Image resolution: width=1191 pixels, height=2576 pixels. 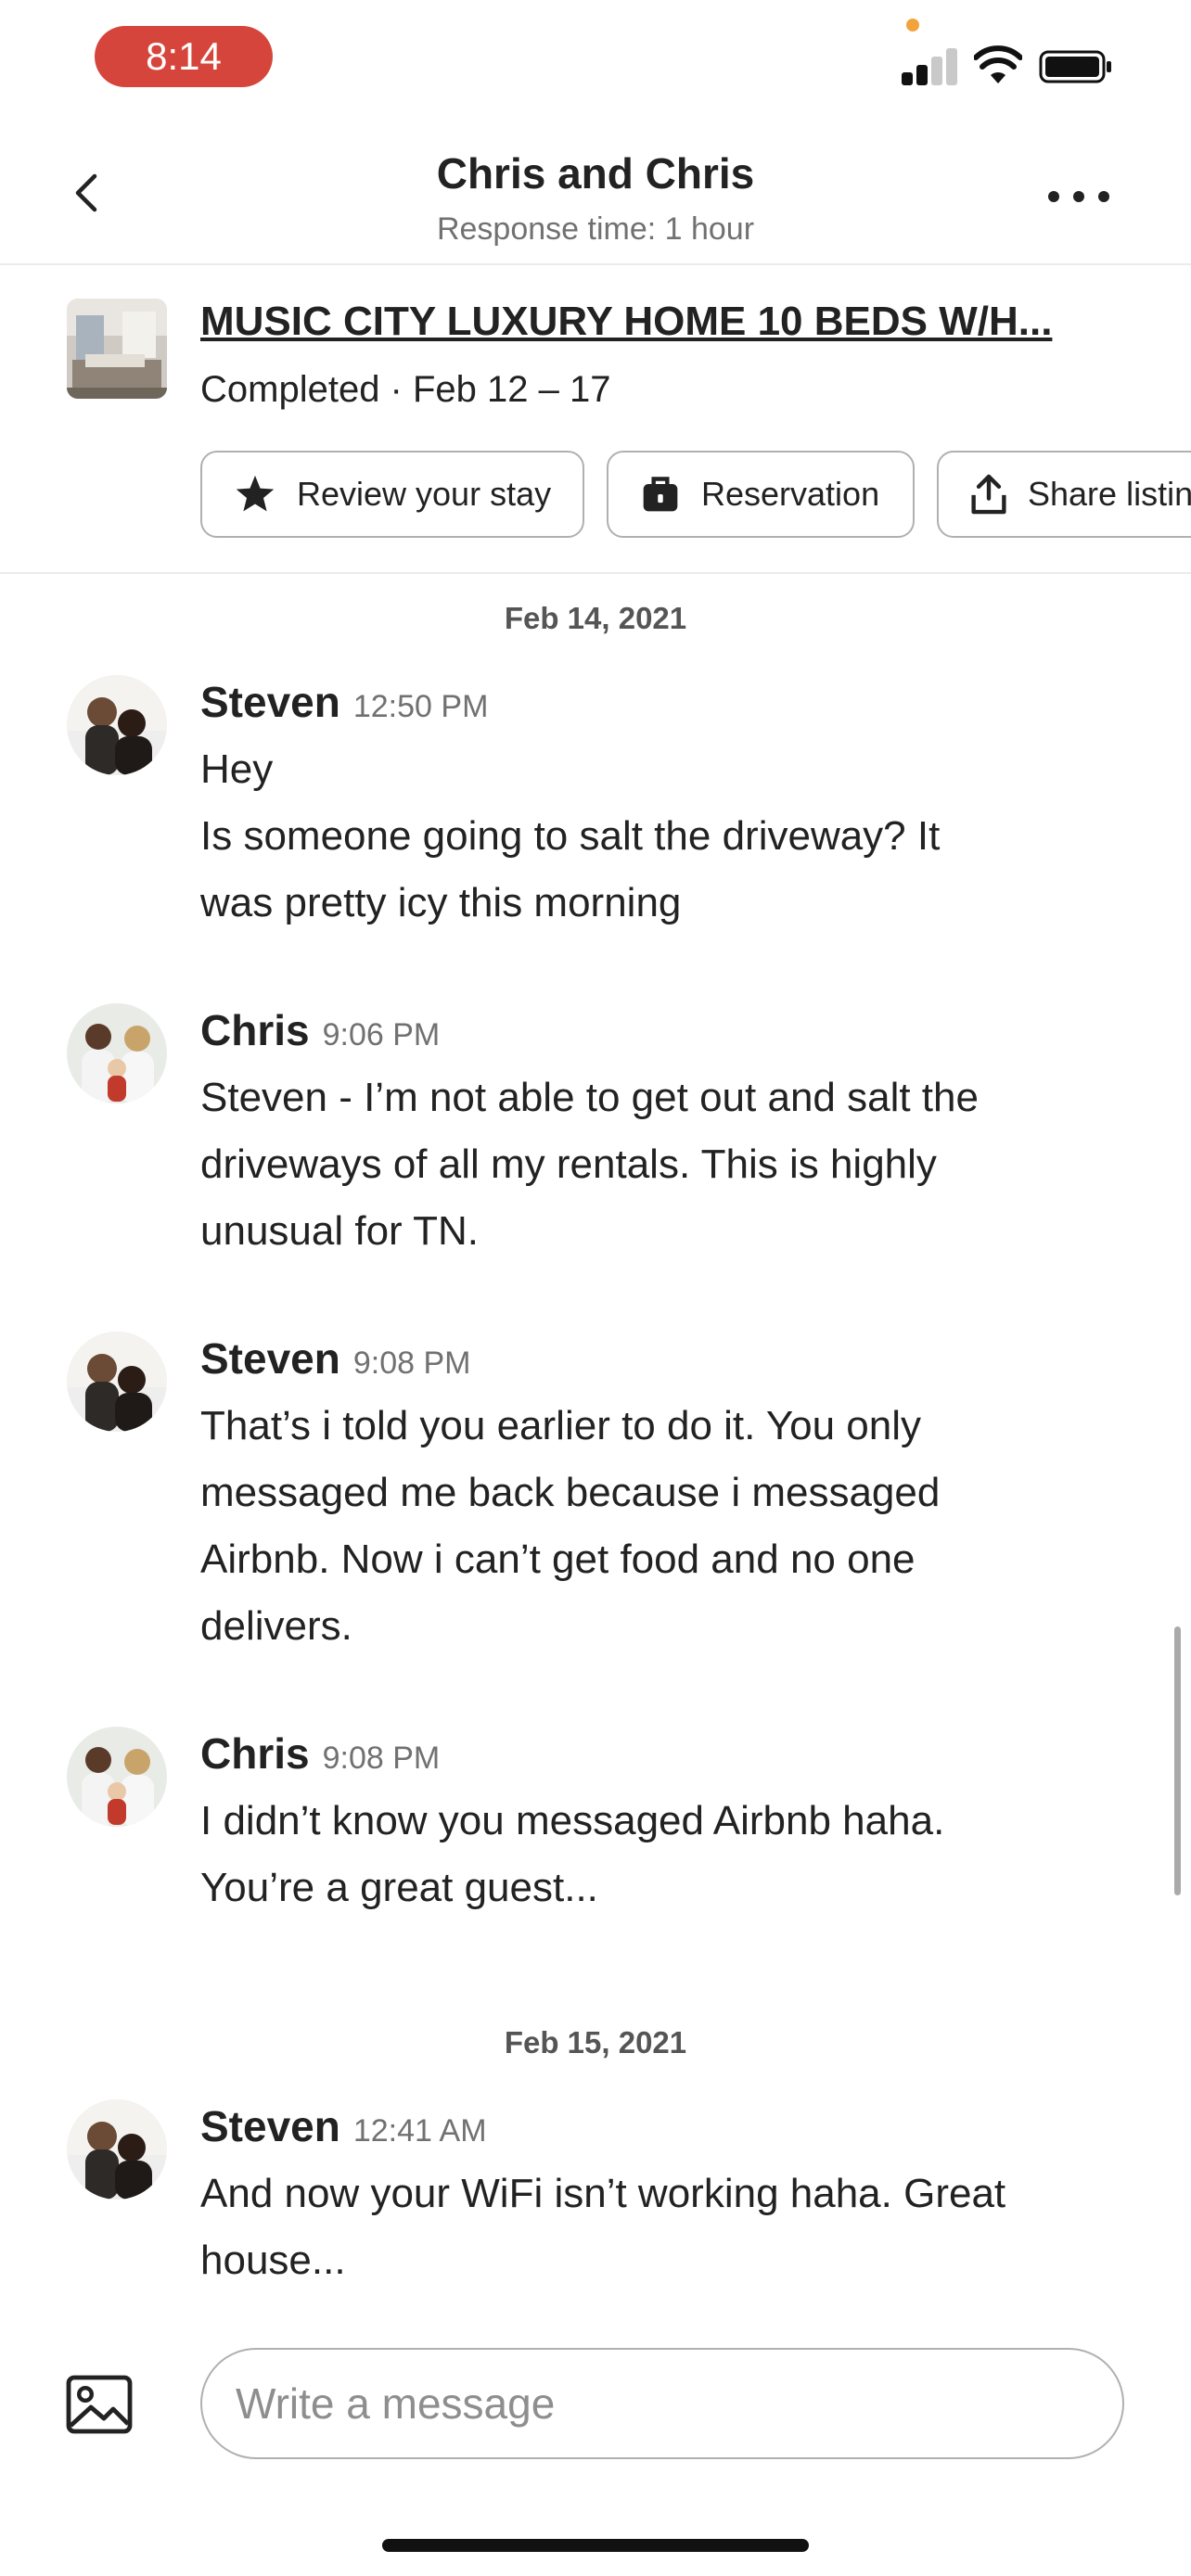 I want to click on message-input, so click(x=662, y=2404).